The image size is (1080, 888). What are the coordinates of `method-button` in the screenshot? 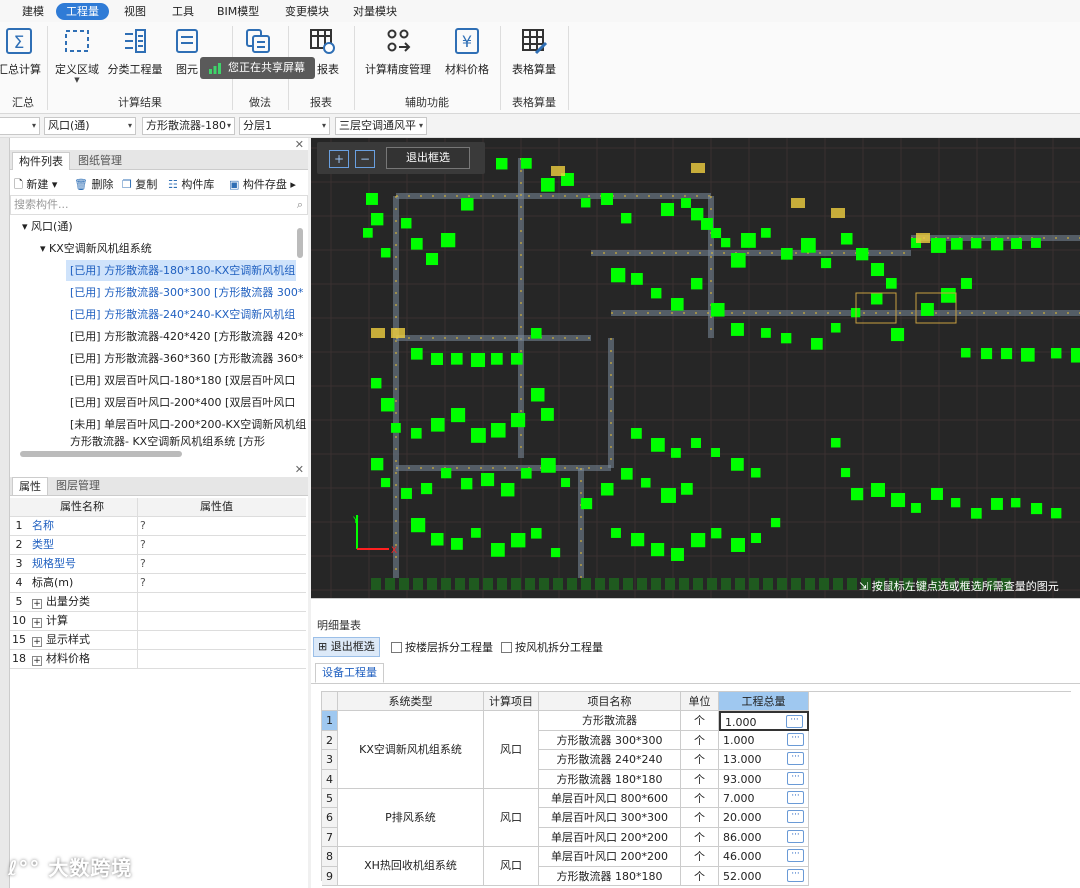 It's located at (258, 43).